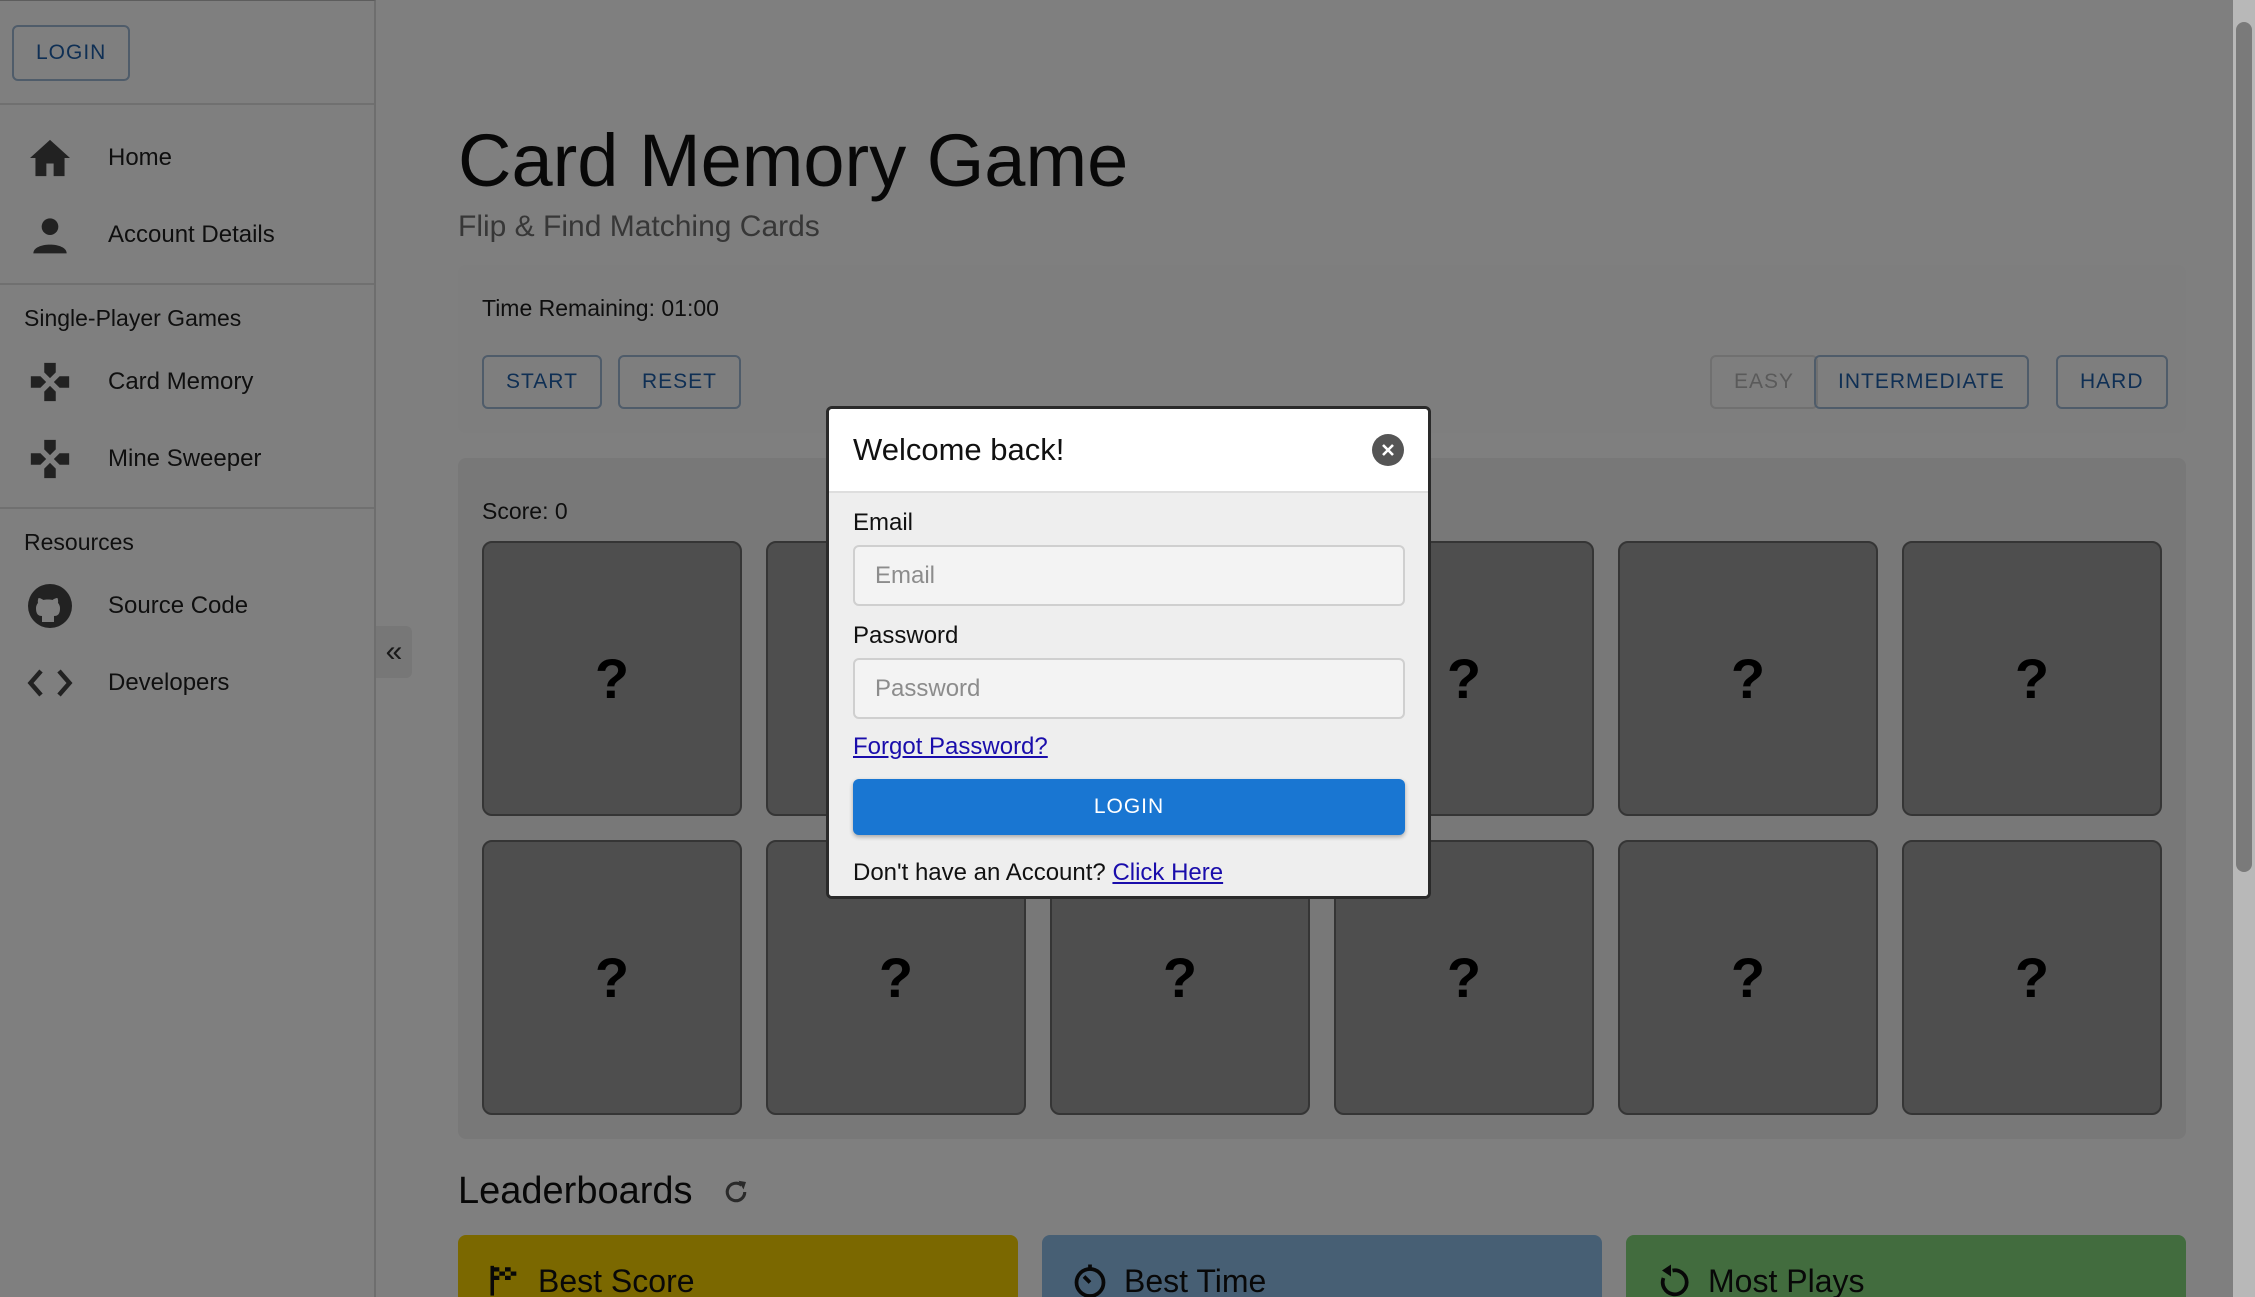  What do you see at coordinates (1129, 575) in the screenshot?
I see `email-field` at bounding box center [1129, 575].